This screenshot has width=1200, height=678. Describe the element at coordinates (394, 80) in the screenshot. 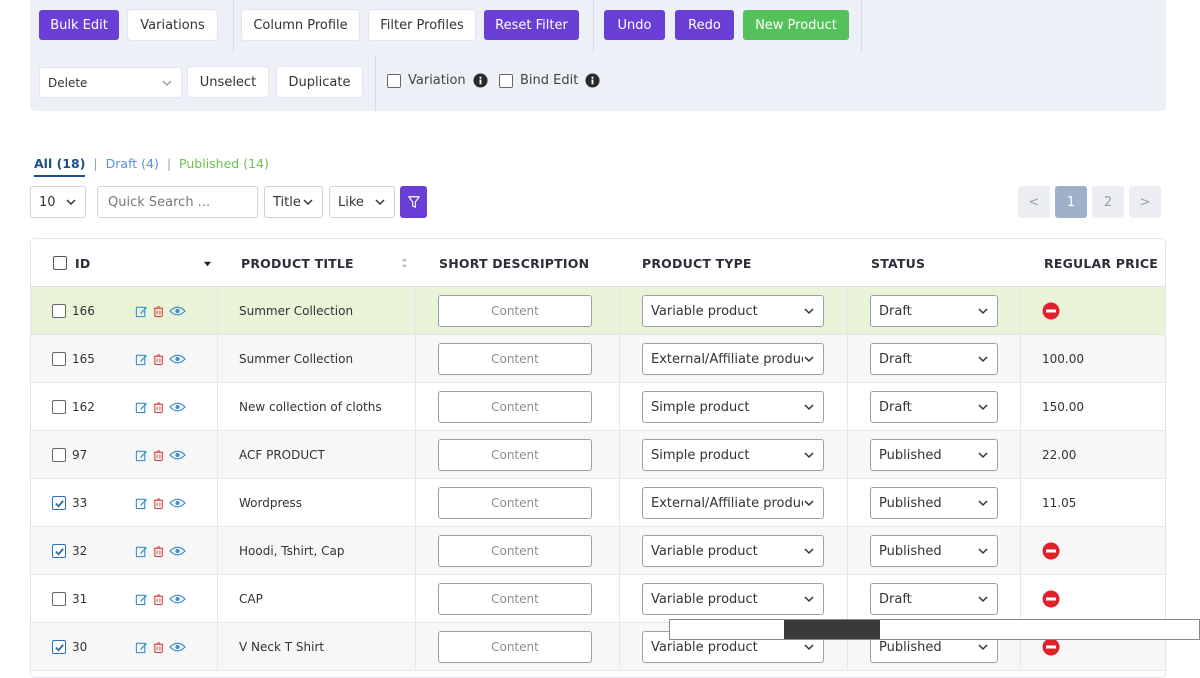

I see `variation-checkbox` at that location.